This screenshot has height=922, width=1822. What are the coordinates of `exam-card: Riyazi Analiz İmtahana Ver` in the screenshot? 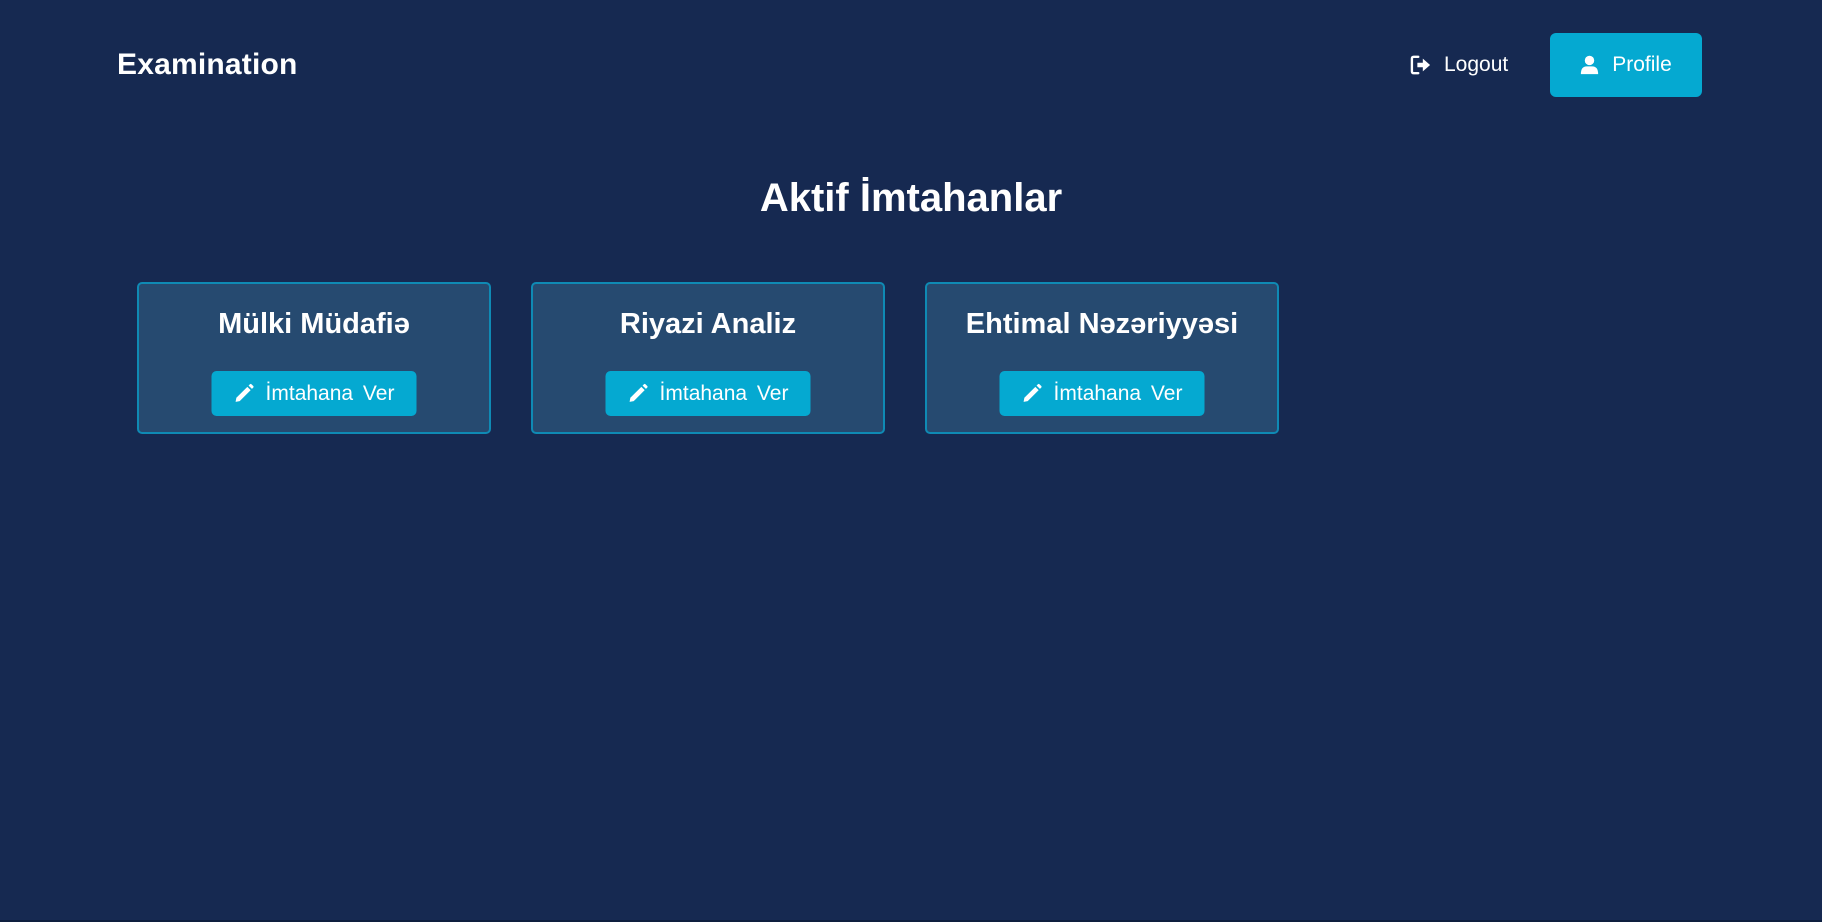 It's located at (708, 358).